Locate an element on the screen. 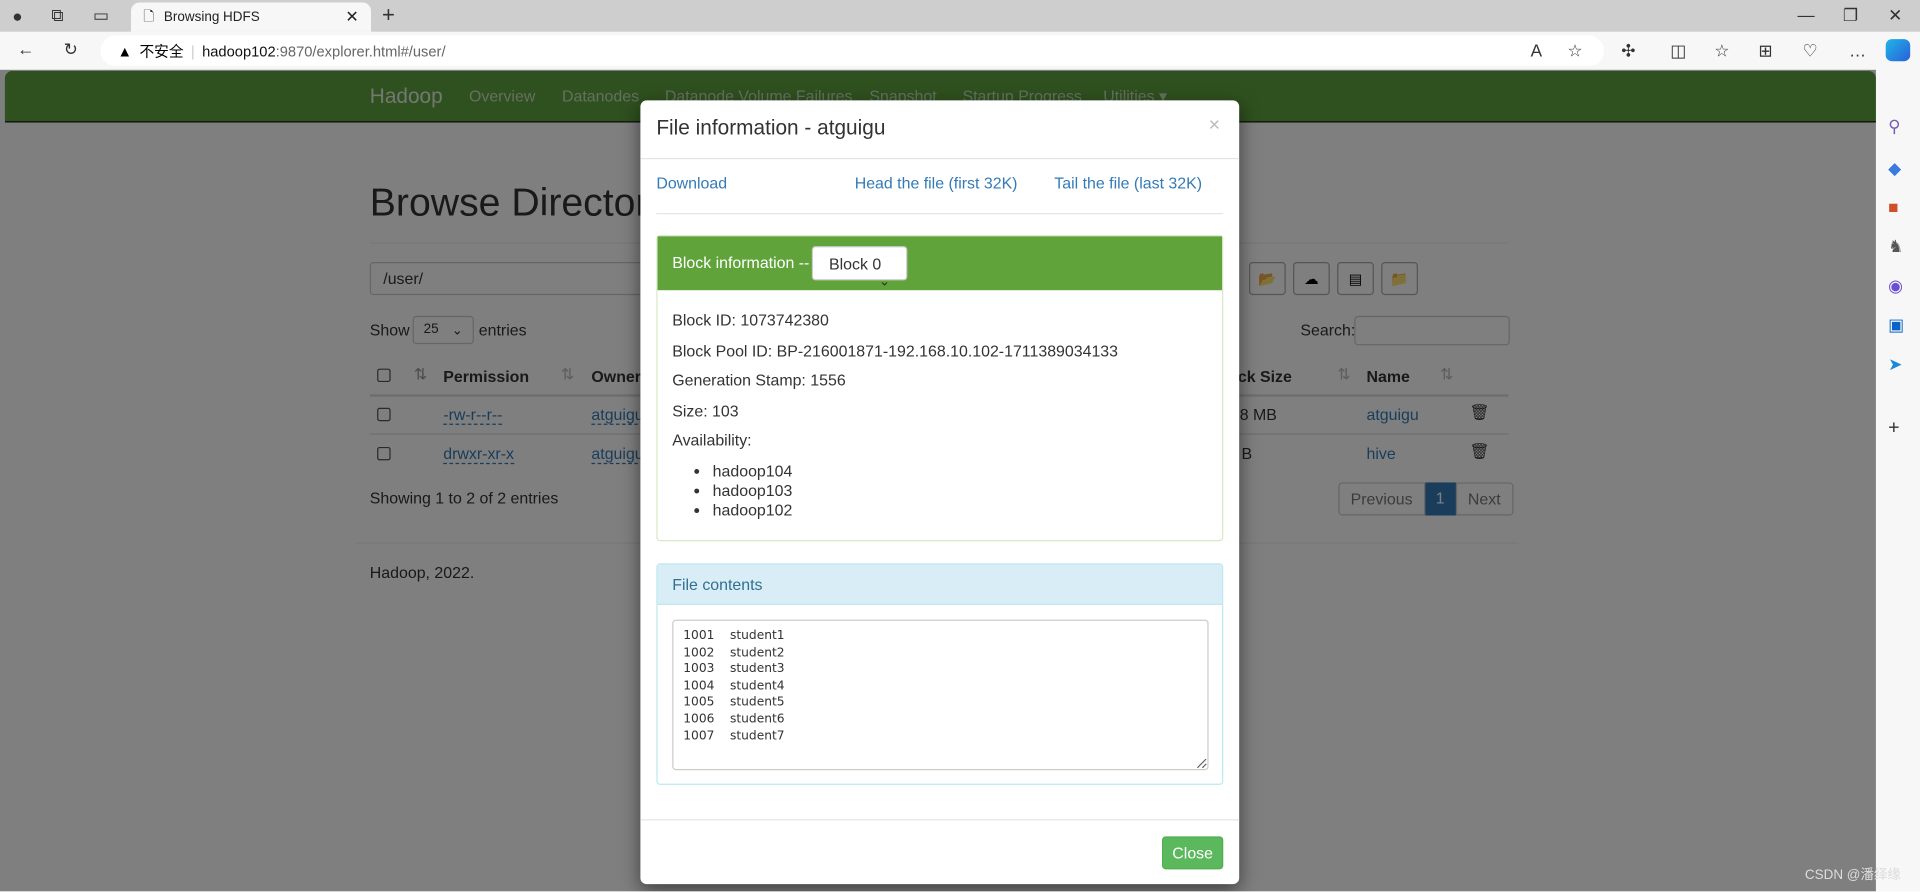 This screenshot has height=892, width=1920. back-icon: ← is located at coordinates (25, 49).